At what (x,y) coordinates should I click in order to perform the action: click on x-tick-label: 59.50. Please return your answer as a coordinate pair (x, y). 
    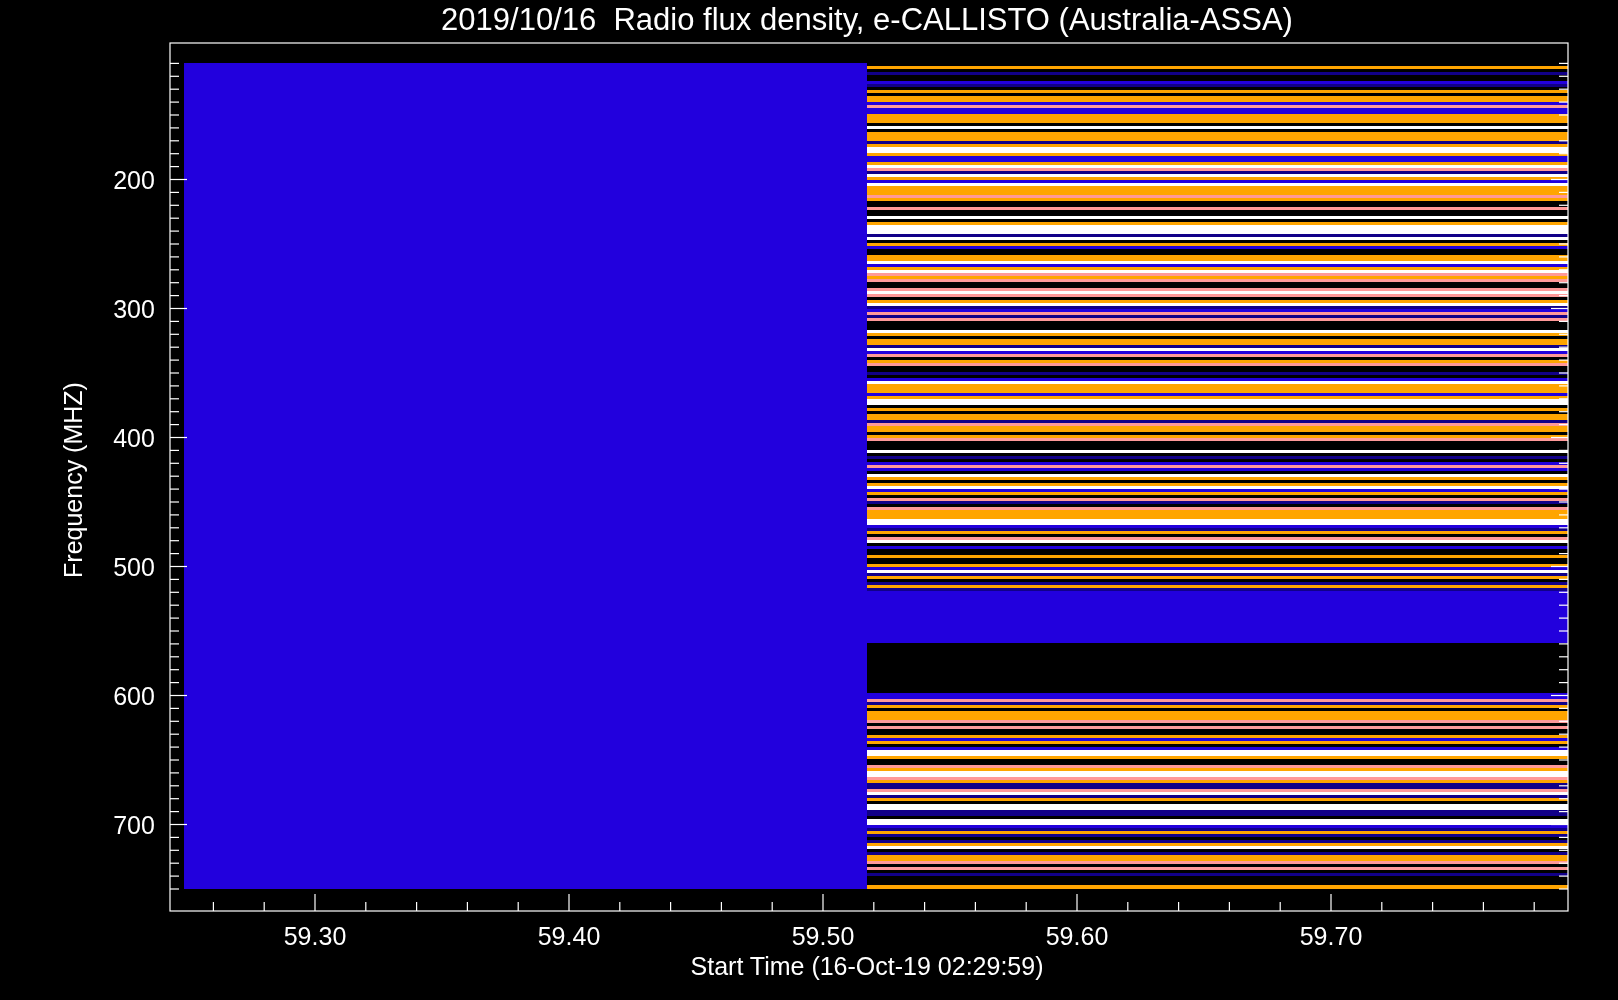
    Looking at the image, I should click on (823, 936).